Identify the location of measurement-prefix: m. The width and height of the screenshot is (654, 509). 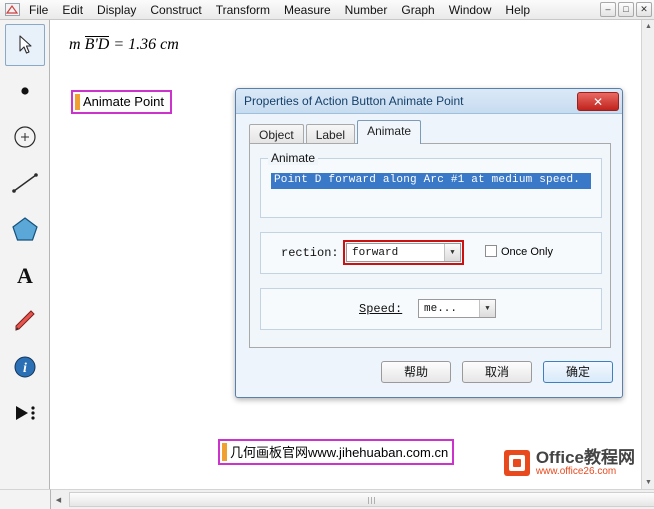
(75, 44).